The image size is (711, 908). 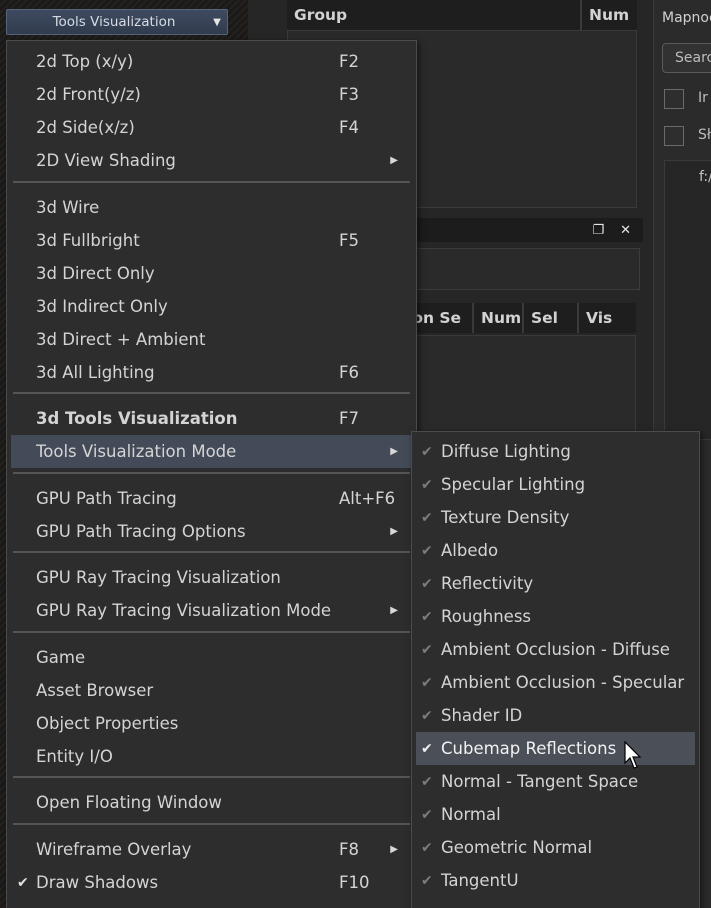 What do you see at coordinates (555, 616) in the screenshot?
I see `submenu-item-roughness: ✔ Roughness` at bounding box center [555, 616].